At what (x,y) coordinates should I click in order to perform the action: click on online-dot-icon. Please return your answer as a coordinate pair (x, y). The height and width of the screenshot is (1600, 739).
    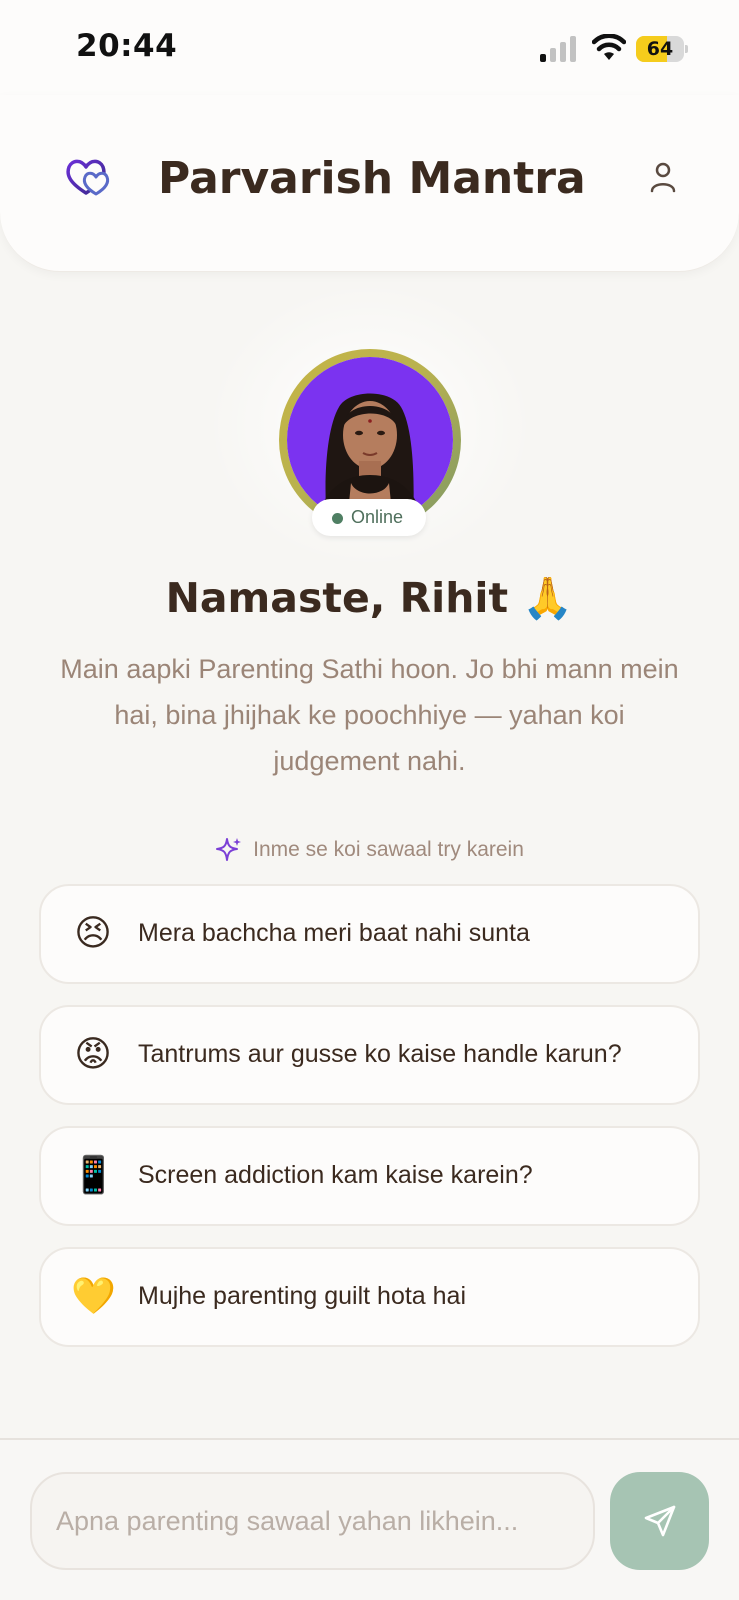
    Looking at the image, I should click on (337, 518).